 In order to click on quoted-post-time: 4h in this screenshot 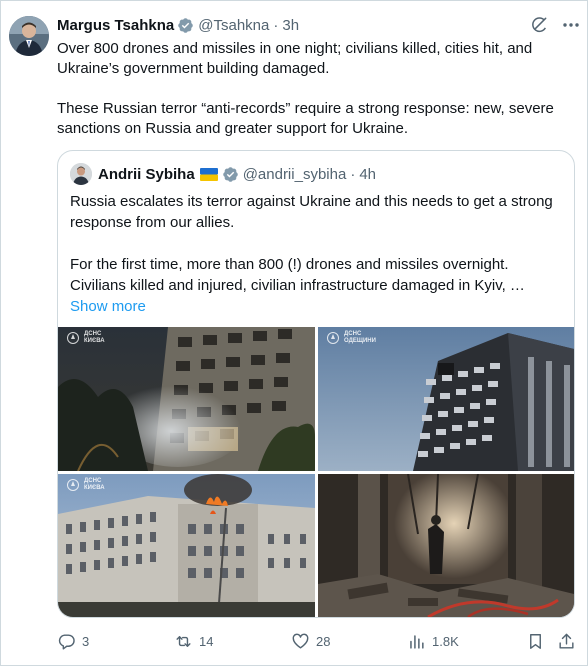, I will do `click(367, 174)`.